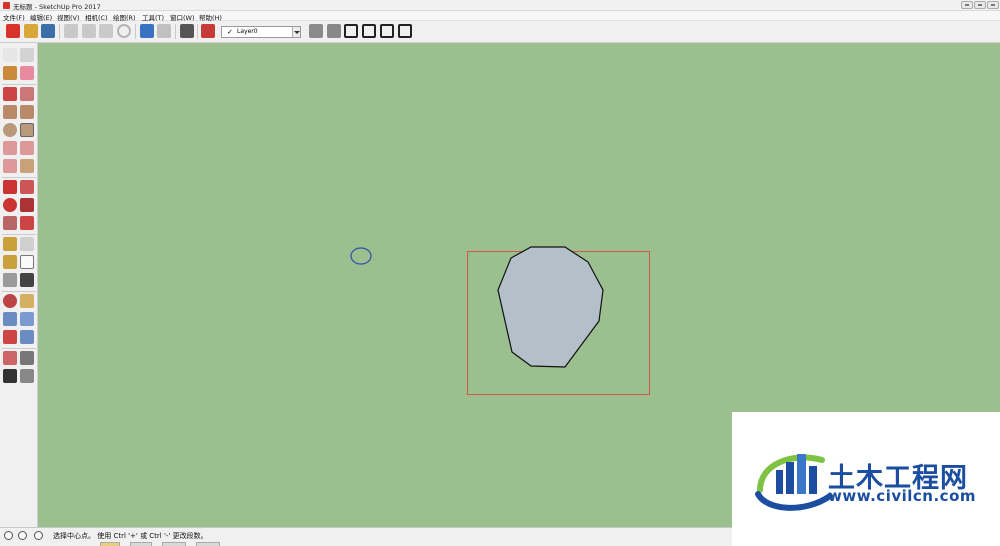 The image size is (1000, 546). What do you see at coordinates (130, 536) in the screenshot?
I see `status-message: 选择中心点。 使用 Ctrl '+' 或 Ctrl '-' 更改段数。` at bounding box center [130, 536].